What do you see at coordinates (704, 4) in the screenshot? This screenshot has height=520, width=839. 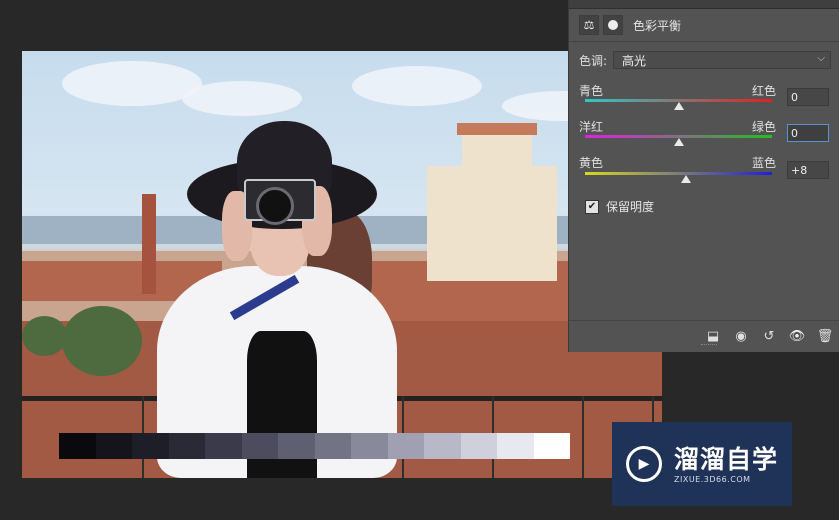 I see `panel-tab-bar` at bounding box center [704, 4].